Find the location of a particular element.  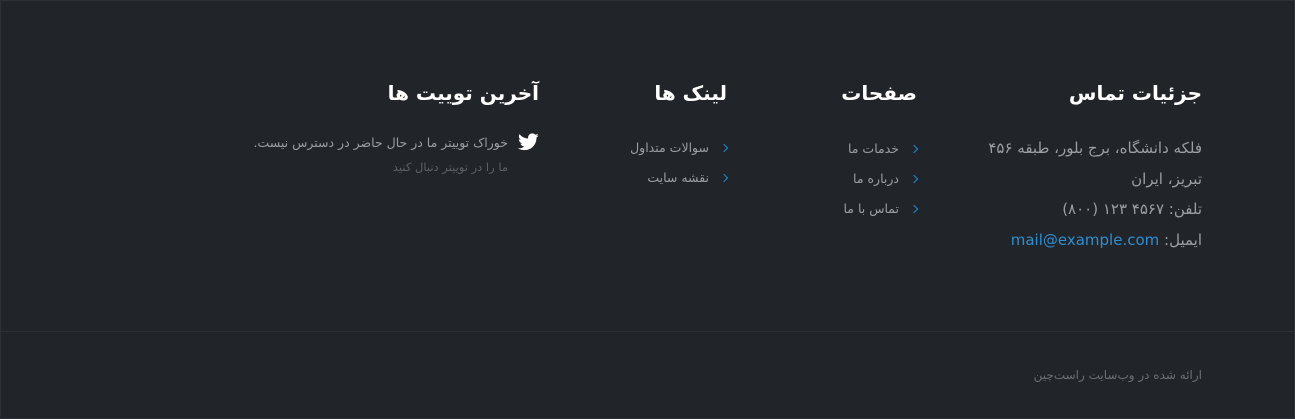

tweets-title: آخرین توییت ها is located at coordinates (463, 93).